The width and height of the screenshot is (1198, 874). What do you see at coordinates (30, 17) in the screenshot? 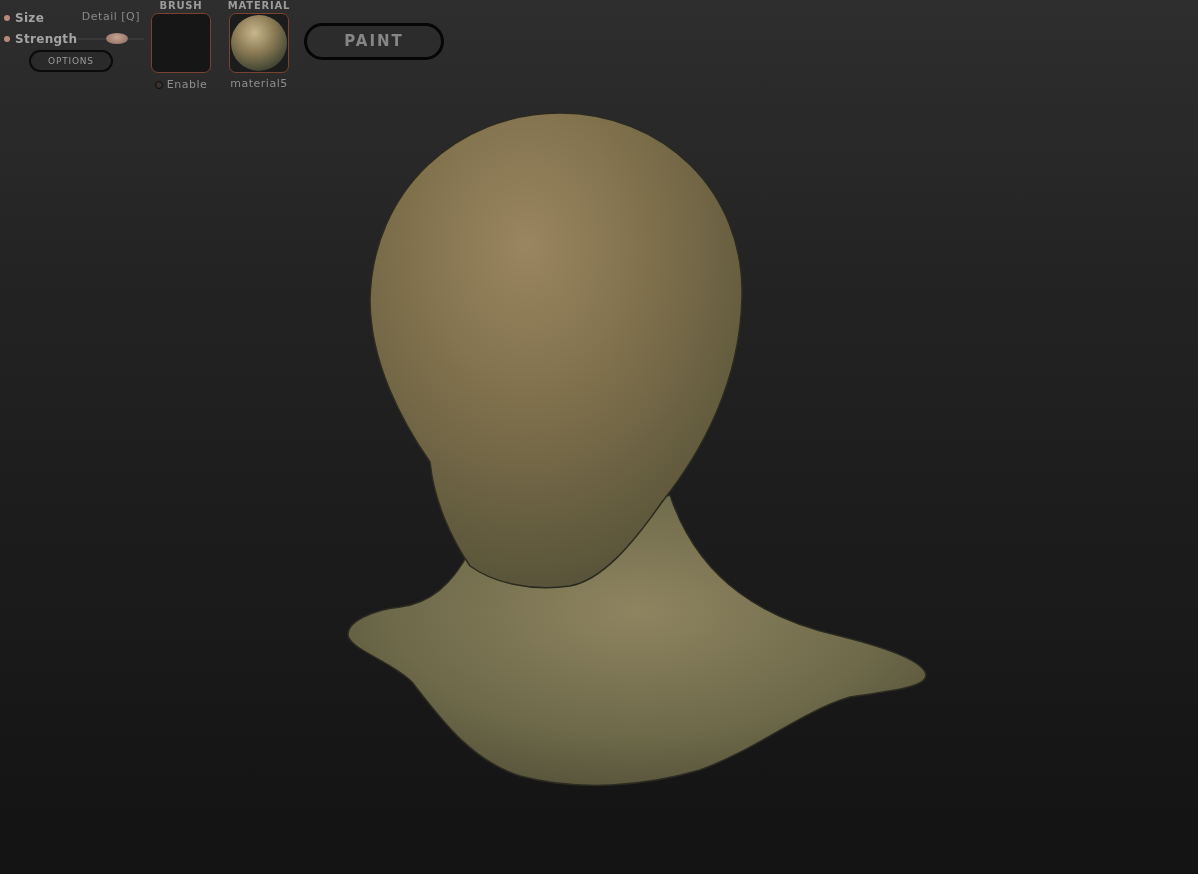
I see `slider-label: Size` at bounding box center [30, 17].